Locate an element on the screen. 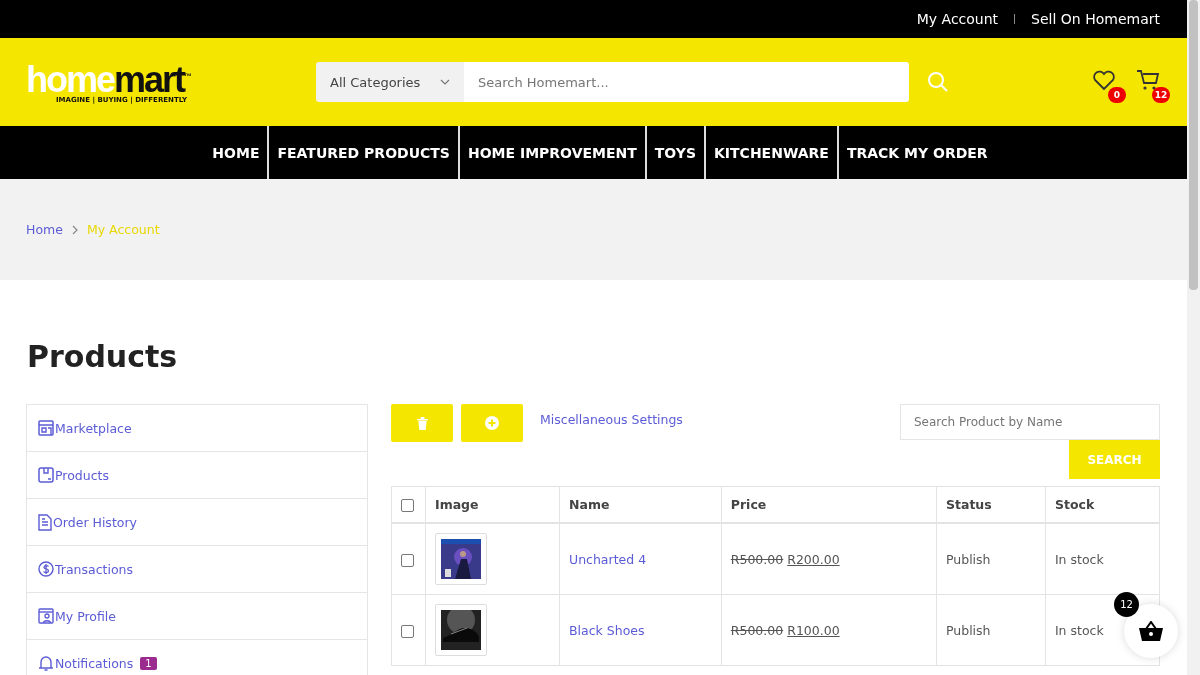 The image size is (1200, 675). column-header: Status is located at coordinates (991, 504).